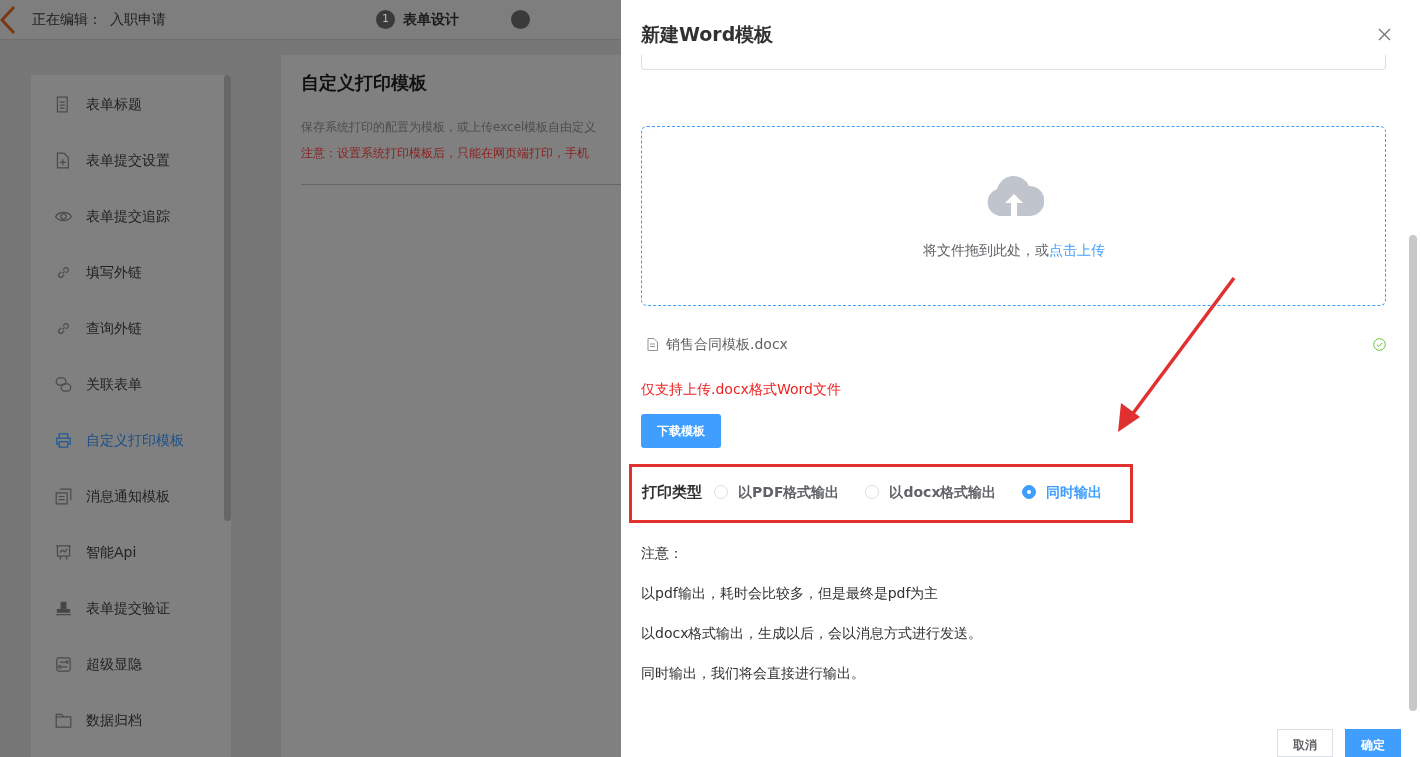  What do you see at coordinates (126, 216) in the screenshot?
I see `sidebar-item: 表单提交追踪` at bounding box center [126, 216].